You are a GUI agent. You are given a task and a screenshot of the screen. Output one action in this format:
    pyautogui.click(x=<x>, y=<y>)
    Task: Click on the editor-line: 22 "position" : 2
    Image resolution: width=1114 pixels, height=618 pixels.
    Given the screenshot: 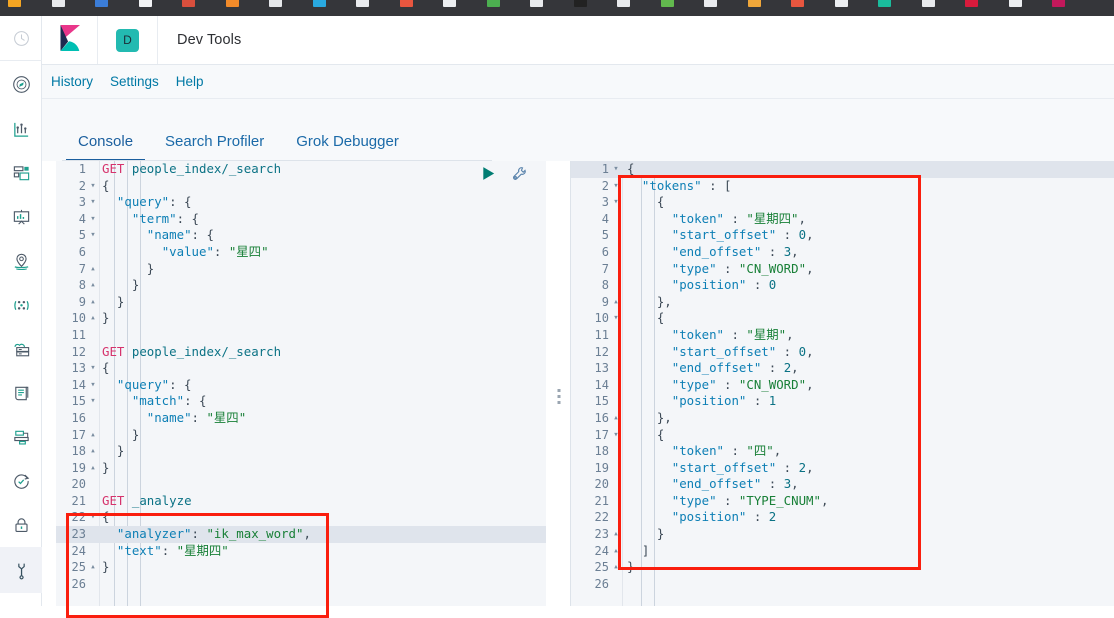 What is the action you would take?
    pyautogui.click(x=842, y=517)
    